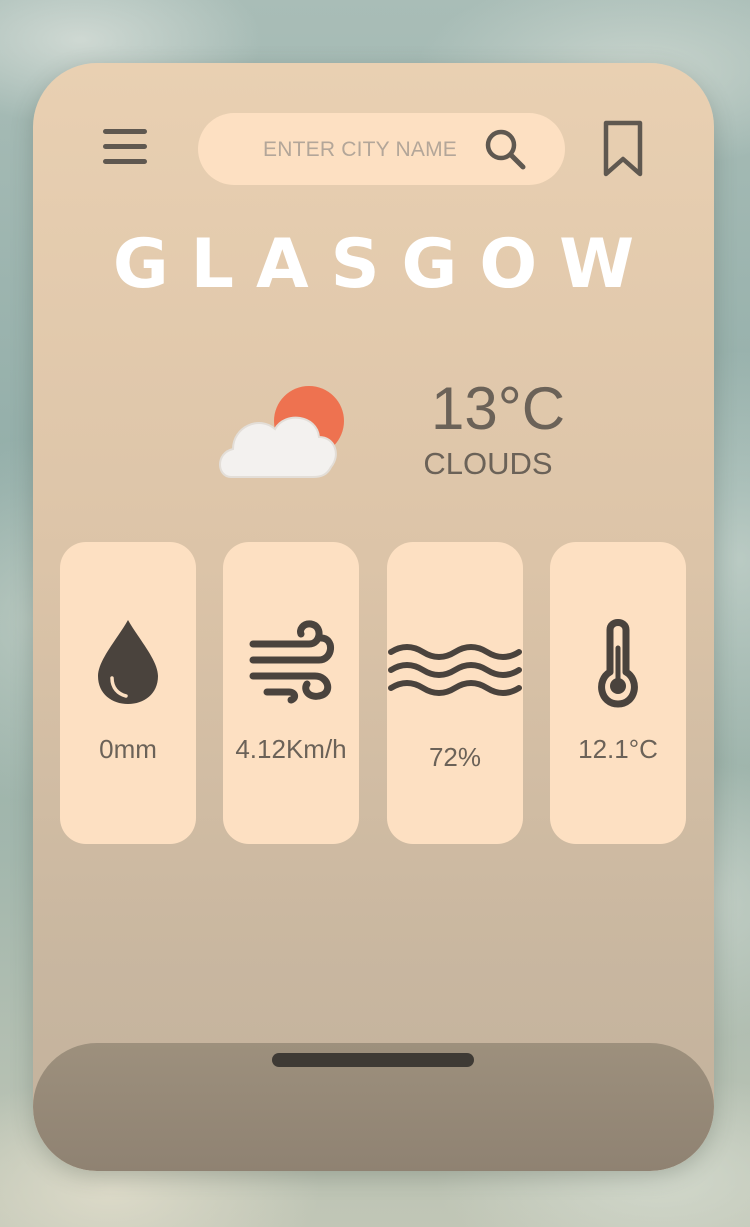  What do you see at coordinates (384, 264) in the screenshot?
I see `city-name: GLASGOW` at bounding box center [384, 264].